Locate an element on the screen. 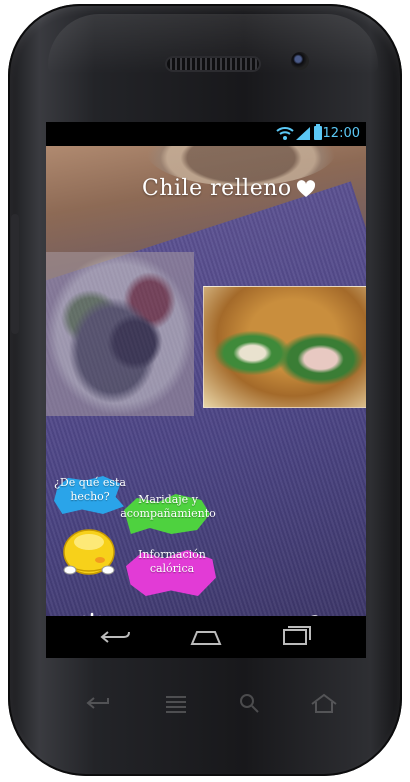 The width and height of the screenshot is (410, 782). signal-icon is located at coordinates (303, 133).